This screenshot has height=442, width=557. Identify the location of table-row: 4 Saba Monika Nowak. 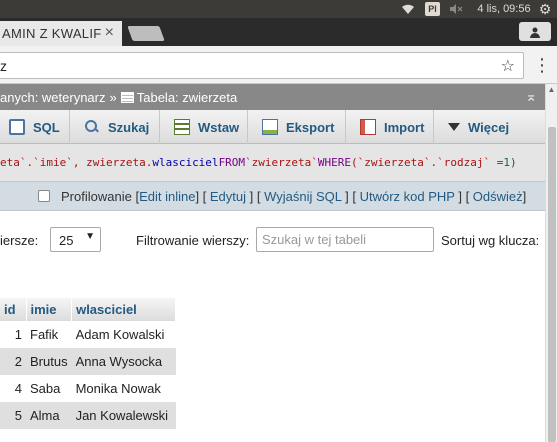
(88, 388).